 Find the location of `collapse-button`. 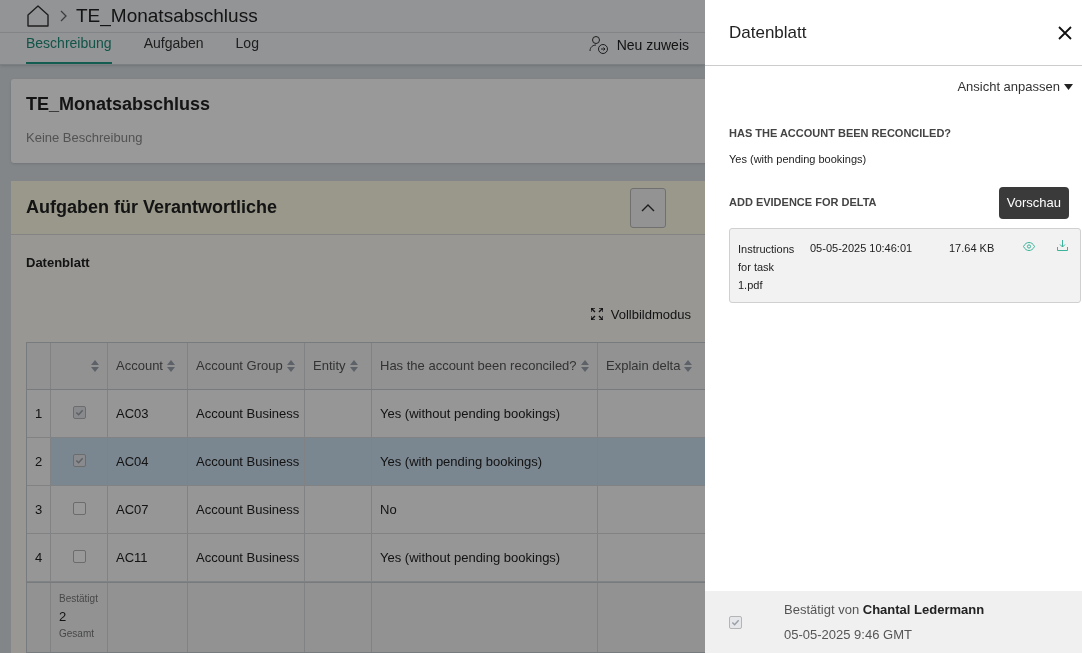

collapse-button is located at coordinates (648, 207).